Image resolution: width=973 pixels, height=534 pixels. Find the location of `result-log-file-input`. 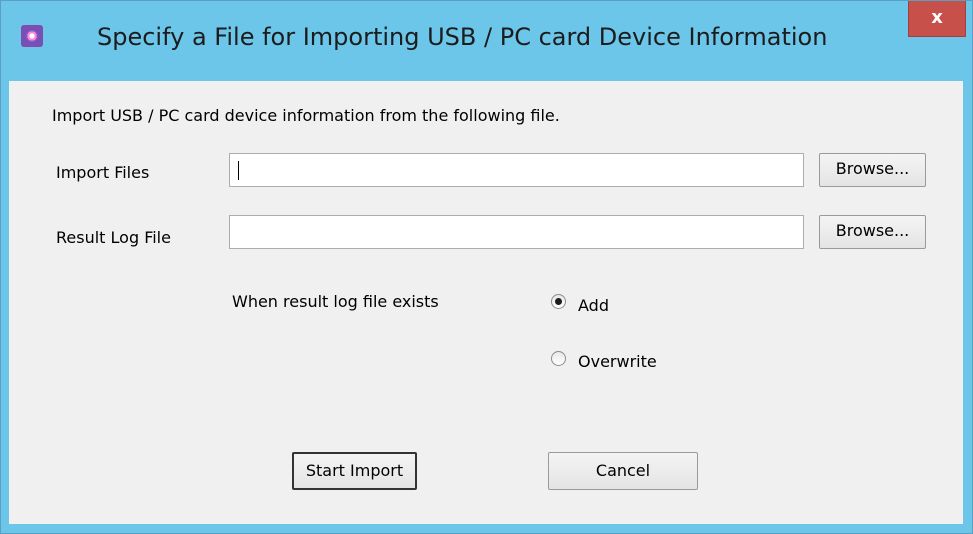

result-log-file-input is located at coordinates (516, 232).